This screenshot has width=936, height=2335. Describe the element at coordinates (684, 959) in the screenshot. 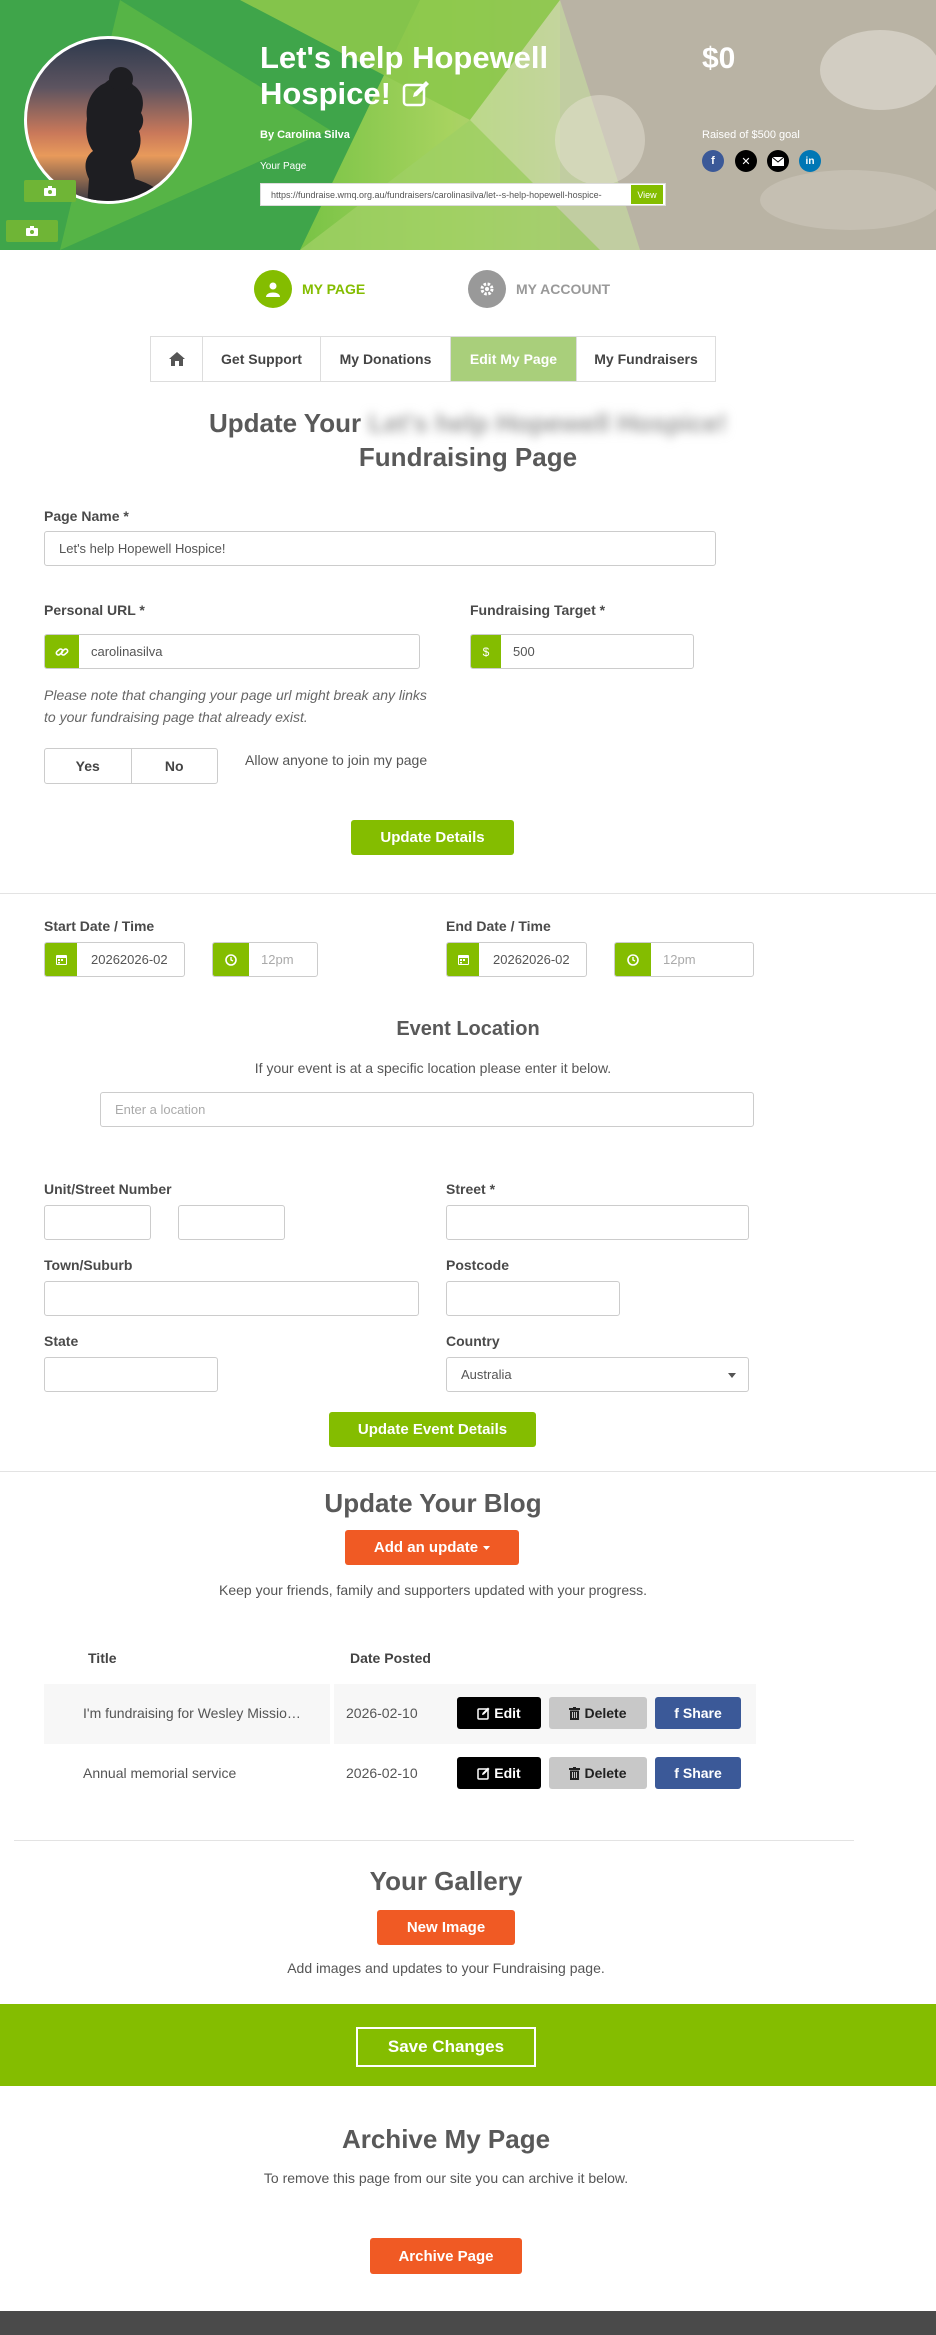

I see `end-time-input: 12pm` at that location.